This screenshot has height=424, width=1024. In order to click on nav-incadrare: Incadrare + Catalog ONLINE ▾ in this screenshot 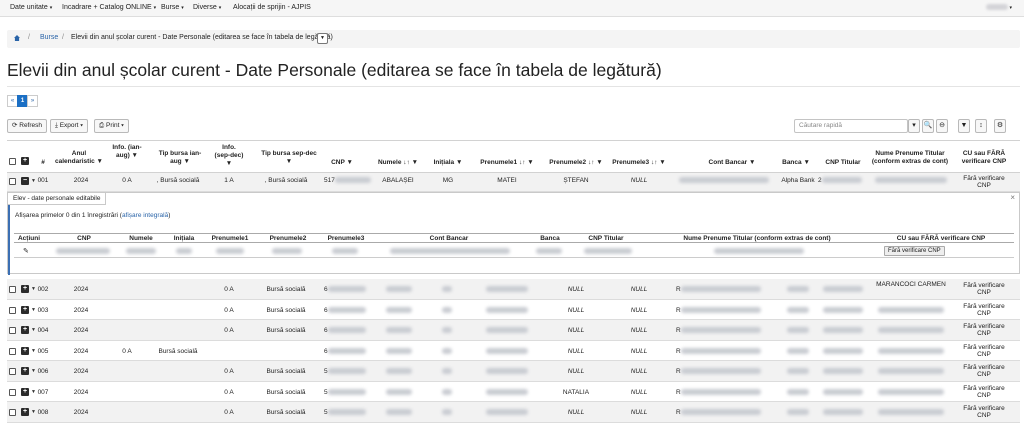, I will do `click(109, 7)`.